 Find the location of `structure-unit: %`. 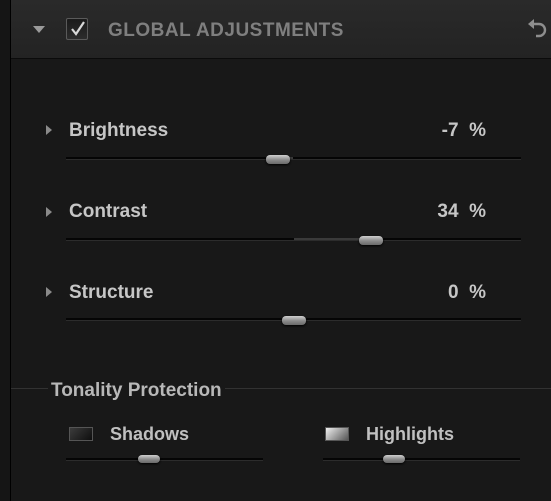

structure-unit: % is located at coordinates (477, 292).